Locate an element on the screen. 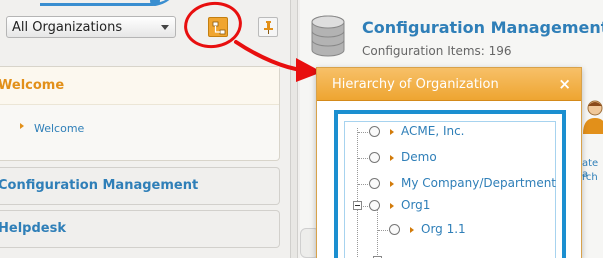 The image size is (603, 258). tree-item-label: My Company/Department is located at coordinates (478, 183).